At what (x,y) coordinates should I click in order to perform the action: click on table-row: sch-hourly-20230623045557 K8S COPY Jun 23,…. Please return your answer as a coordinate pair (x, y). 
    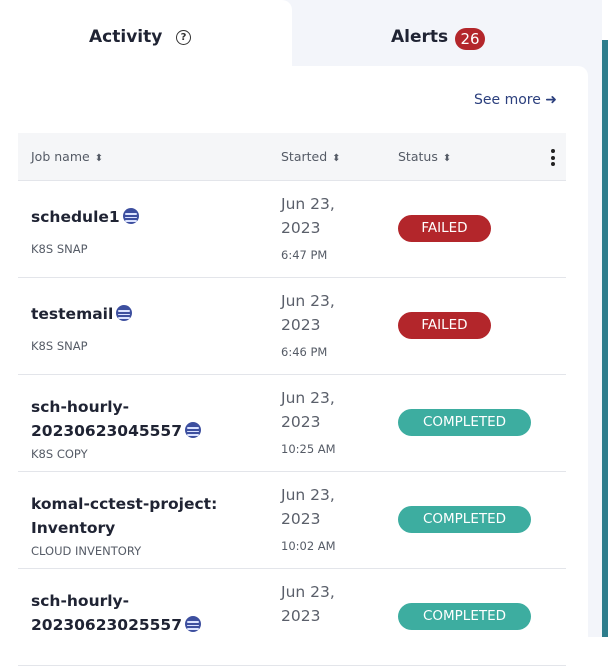
    Looking at the image, I should click on (292, 423).